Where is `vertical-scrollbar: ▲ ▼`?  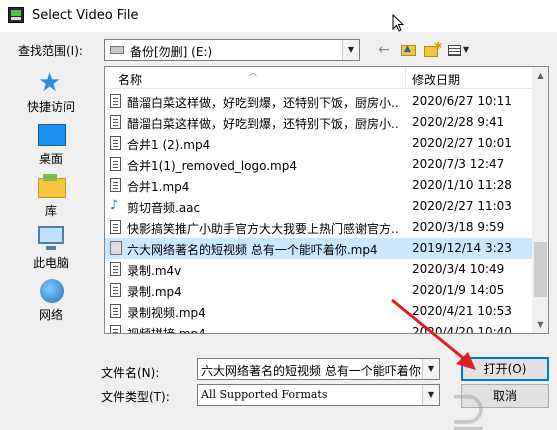 vertical-scrollbar: ▲ ▼ is located at coordinates (540, 200).